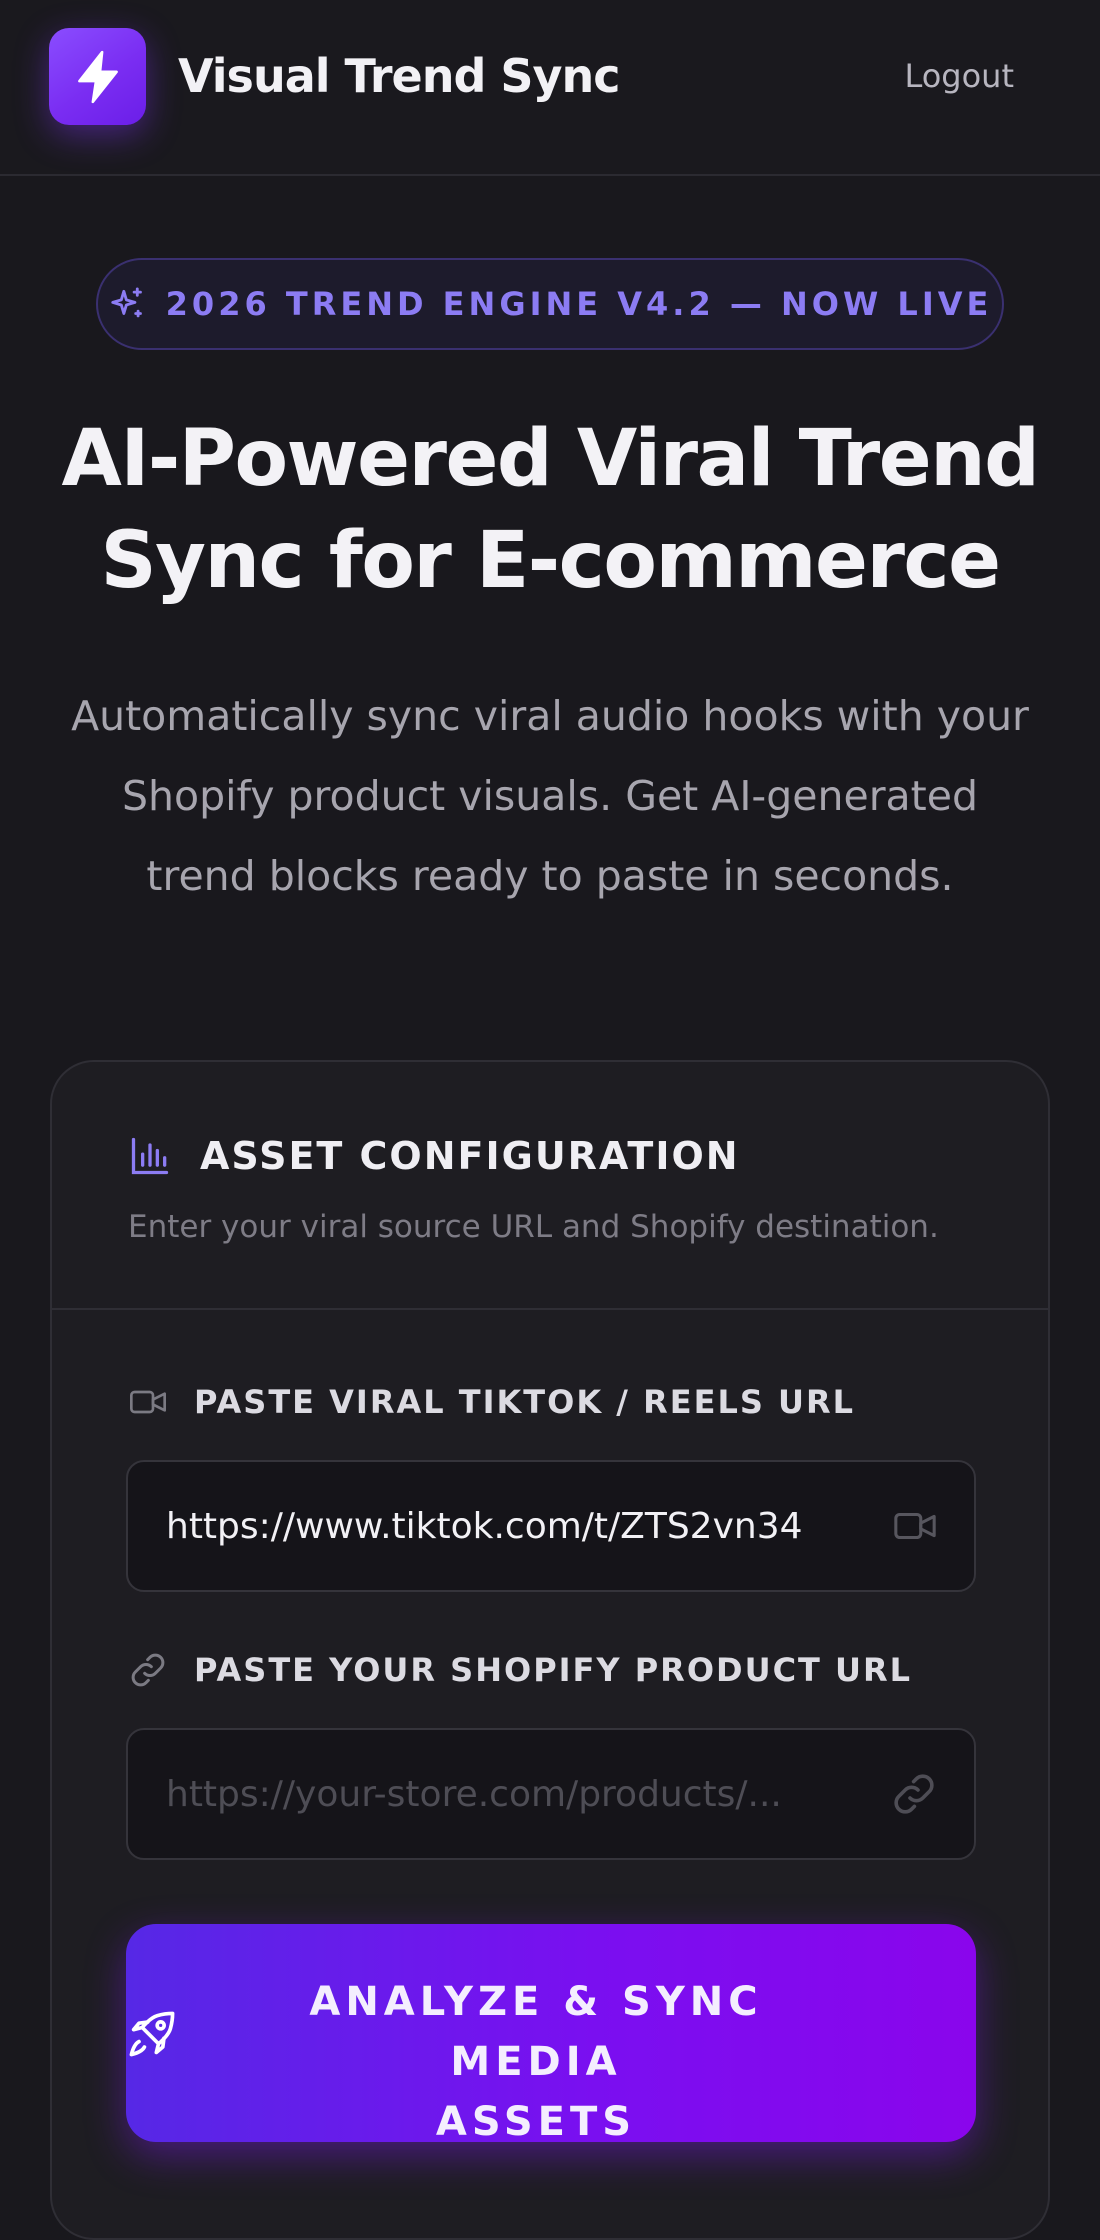  I want to click on analyze-sync-button: ANALYZE & SYNC MEDIA ASSETS, so click(551, 2034).